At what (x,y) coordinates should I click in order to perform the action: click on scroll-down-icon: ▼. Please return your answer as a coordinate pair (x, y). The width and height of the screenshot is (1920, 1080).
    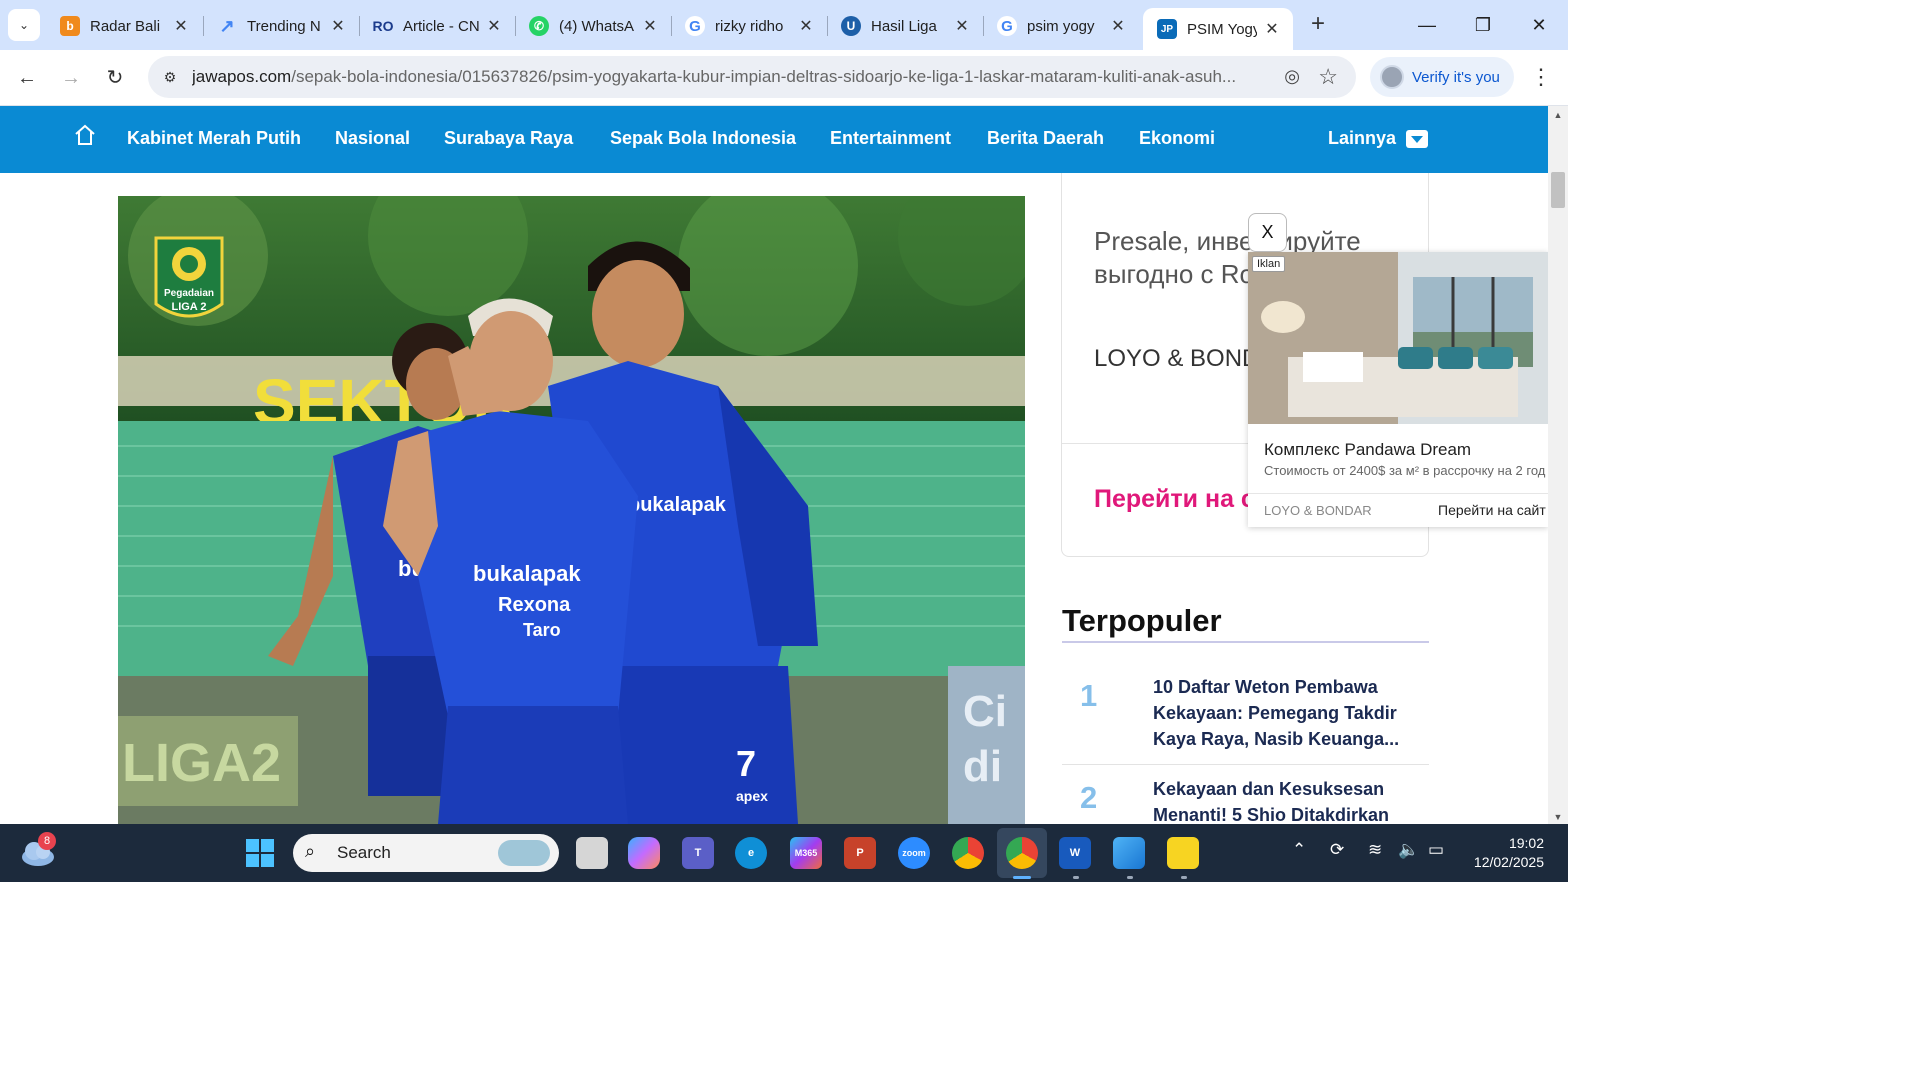
    Looking at the image, I should click on (1558, 817).